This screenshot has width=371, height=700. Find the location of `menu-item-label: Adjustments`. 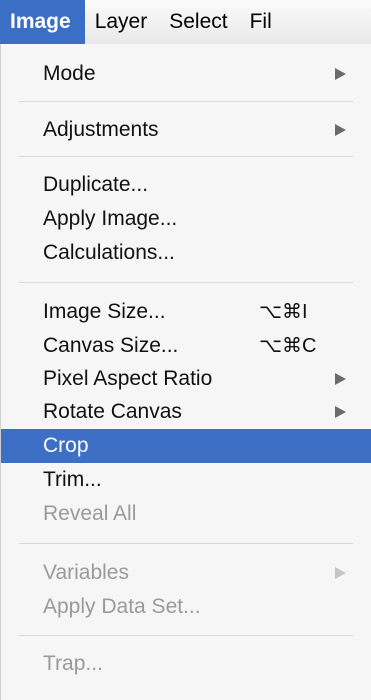

menu-item-label: Adjustments is located at coordinates (101, 129).